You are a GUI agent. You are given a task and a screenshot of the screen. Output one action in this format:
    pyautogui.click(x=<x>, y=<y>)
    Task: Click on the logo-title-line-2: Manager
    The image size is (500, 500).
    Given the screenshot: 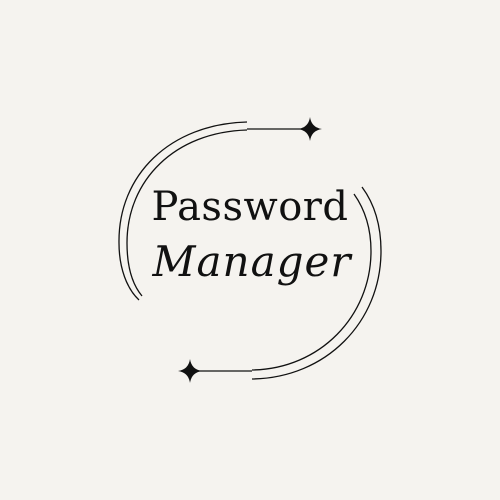 What is the action you would take?
    pyautogui.click(x=252, y=261)
    